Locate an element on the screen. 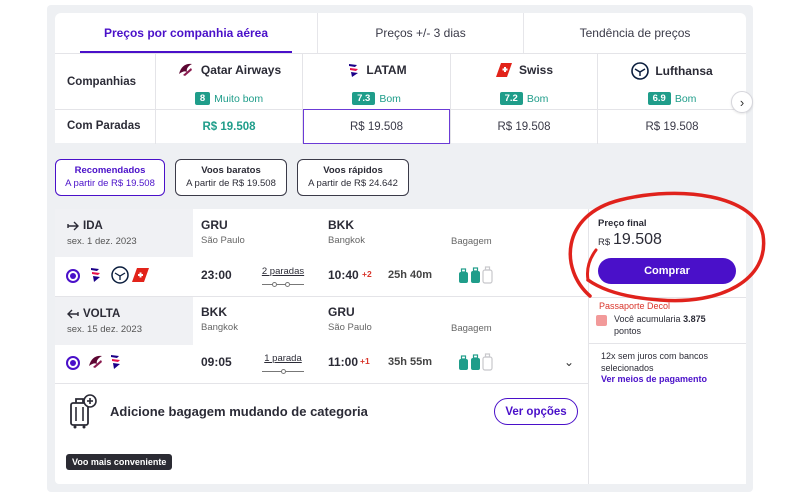 This screenshot has height=500, width=800. day-offset: +1 is located at coordinates (365, 361).